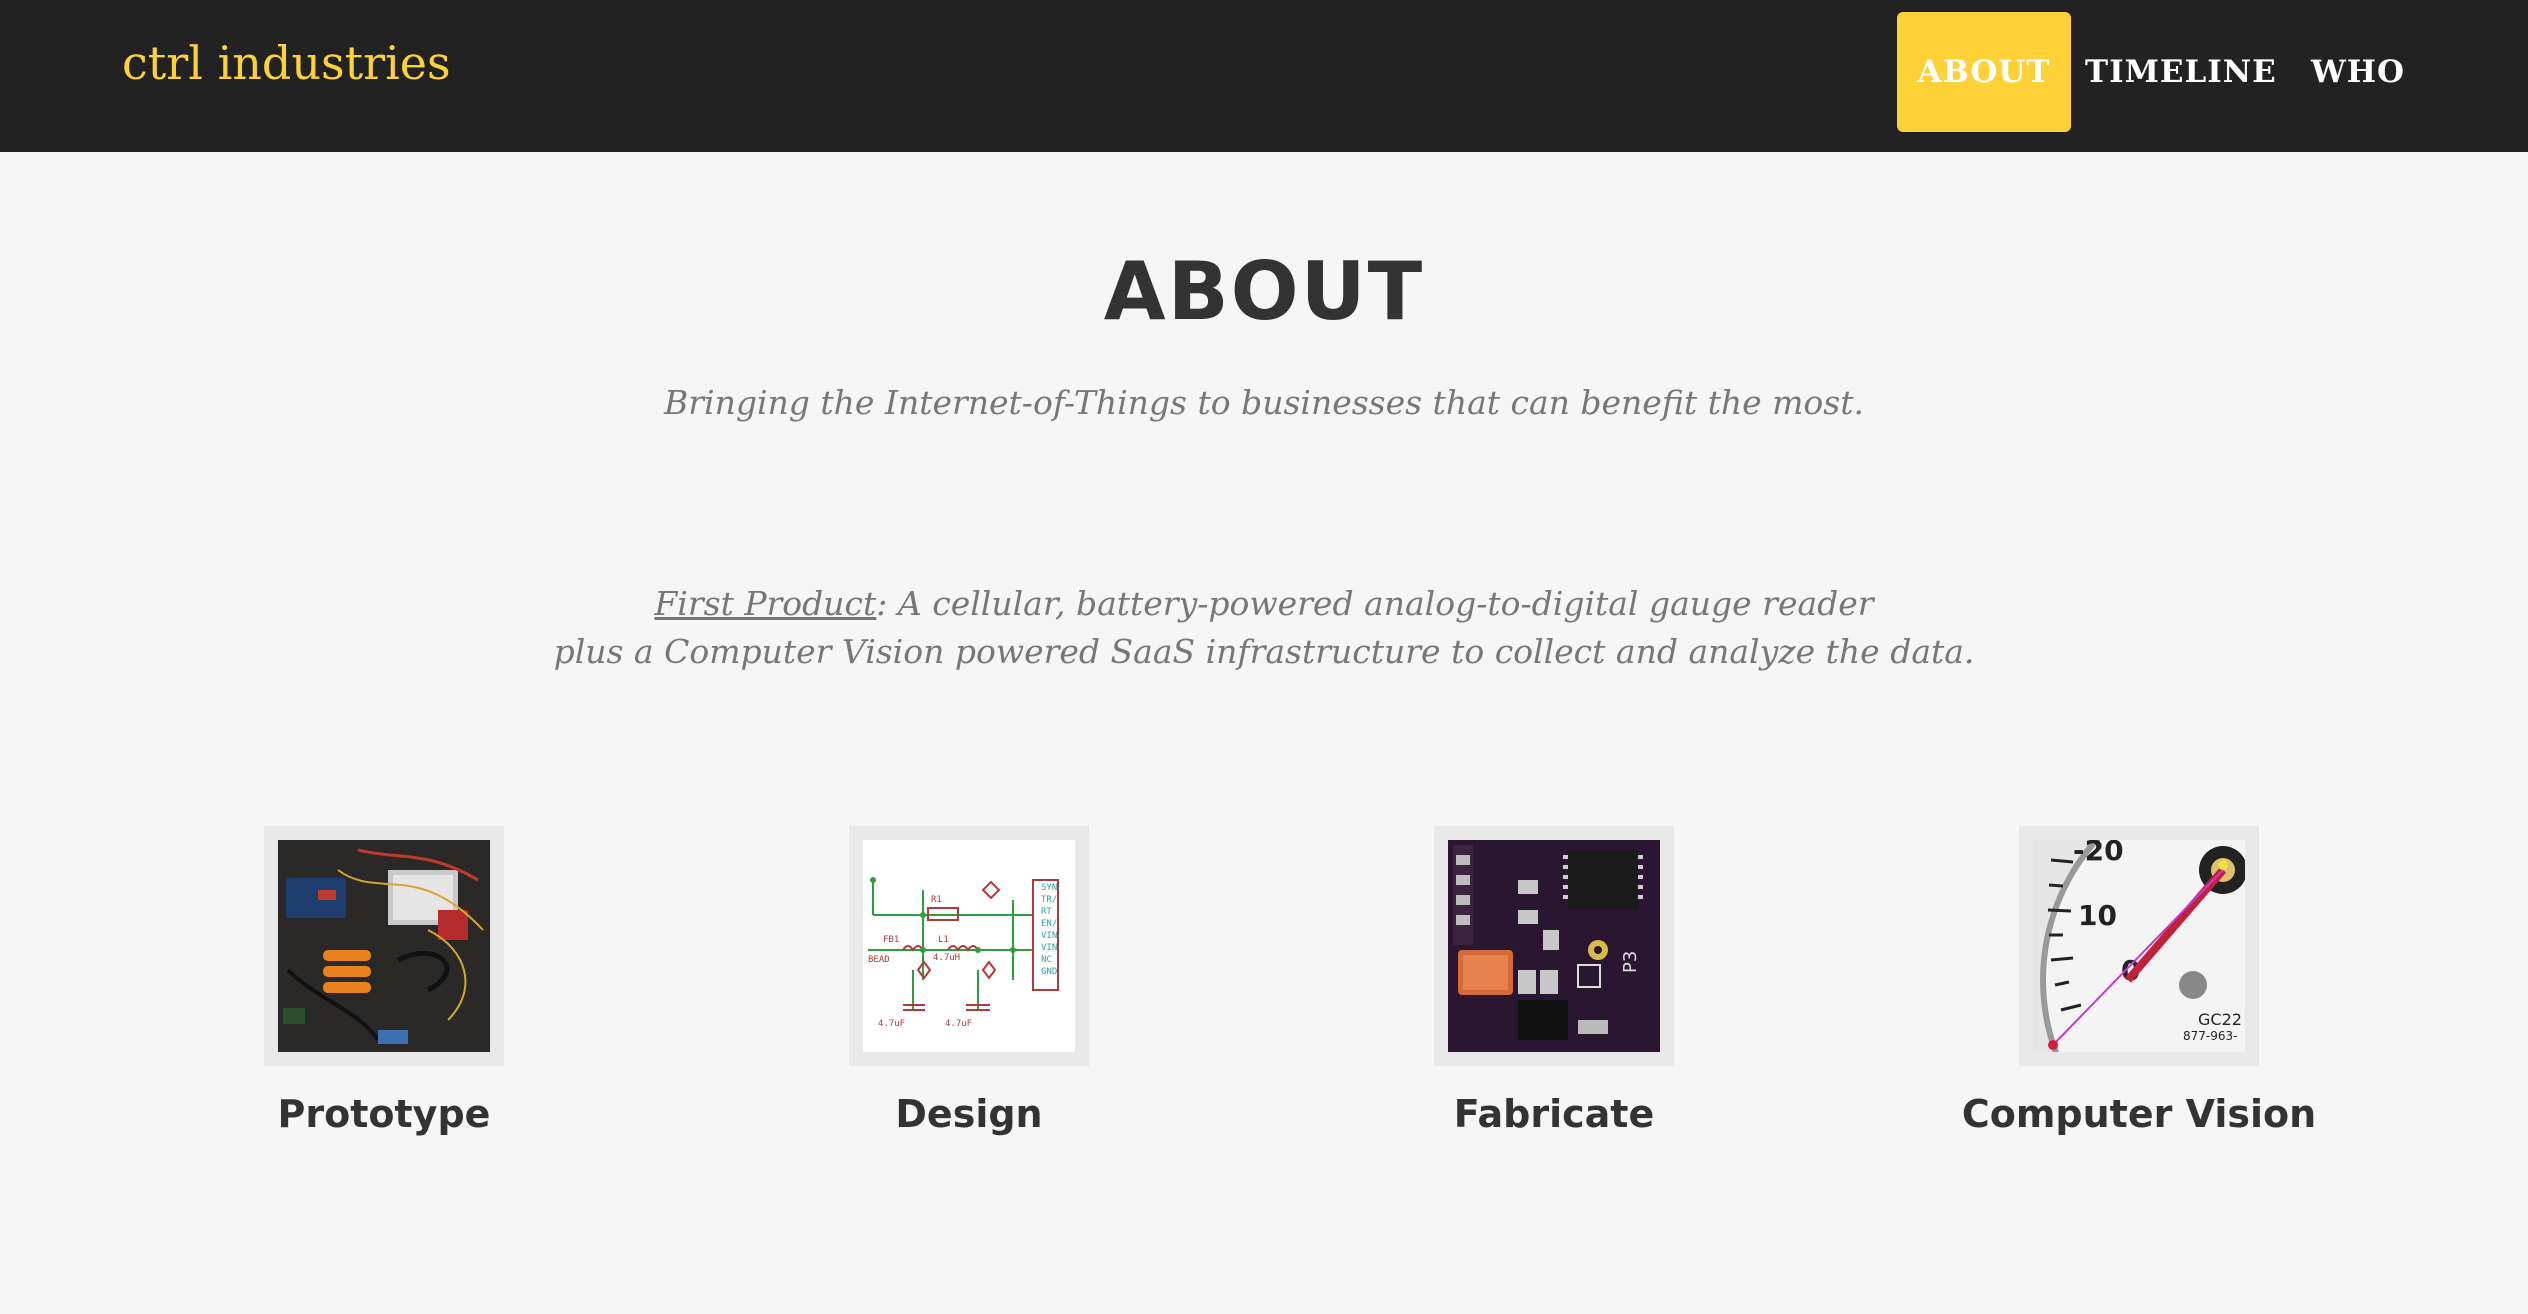  Describe the element at coordinates (936, 900) in the screenshot. I see `svg-text: R1` at that location.